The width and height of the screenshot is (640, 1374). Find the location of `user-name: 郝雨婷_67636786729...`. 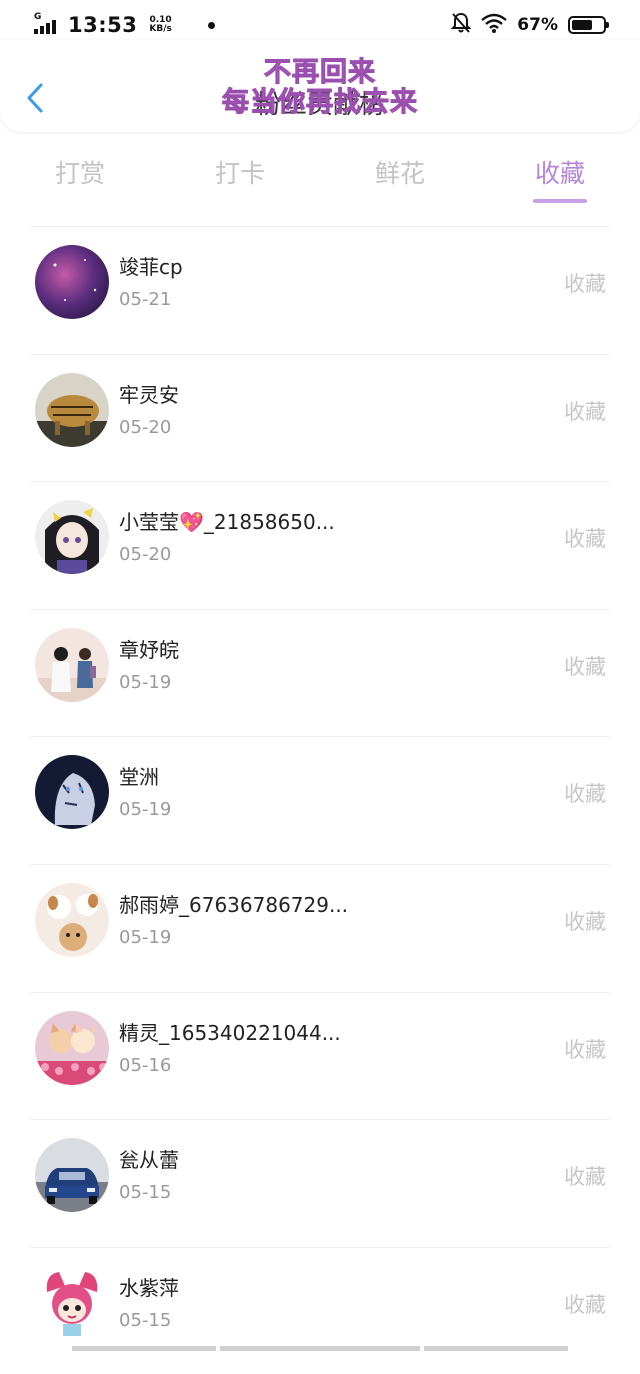

user-name: 郝雨婷_67636786729... is located at coordinates (234, 904).